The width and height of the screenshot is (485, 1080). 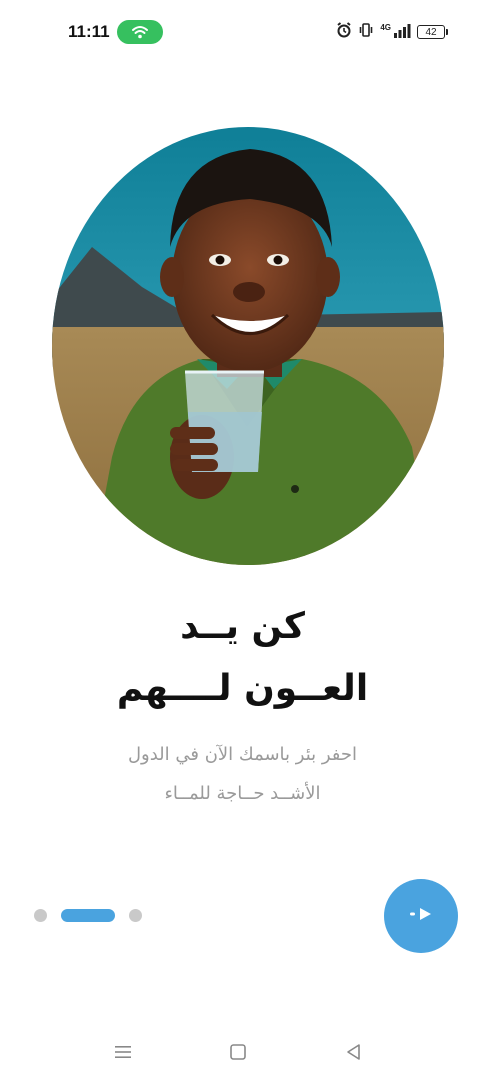 What do you see at coordinates (242, 754) in the screenshot?
I see `onboarding-subtitle-line-1: احفر بئر باسمك الآن في الدول` at bounding box center [242, 754].